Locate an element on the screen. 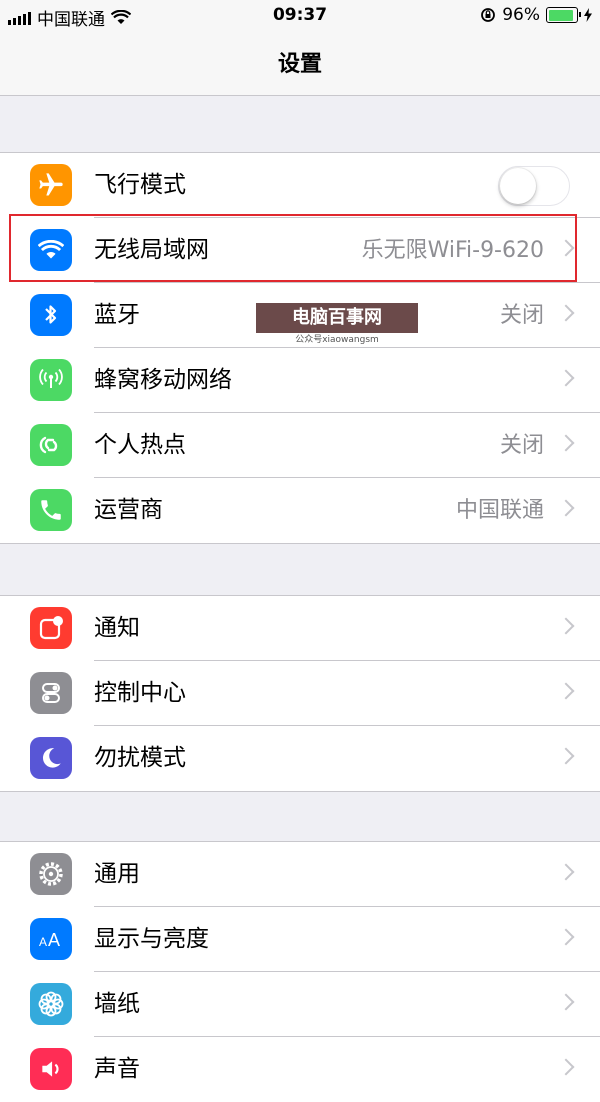 The width and height of the screenshot is (600, 1102). watermark-subtitle: 公众号xiaowangsm is located at coordinates (337, 340).